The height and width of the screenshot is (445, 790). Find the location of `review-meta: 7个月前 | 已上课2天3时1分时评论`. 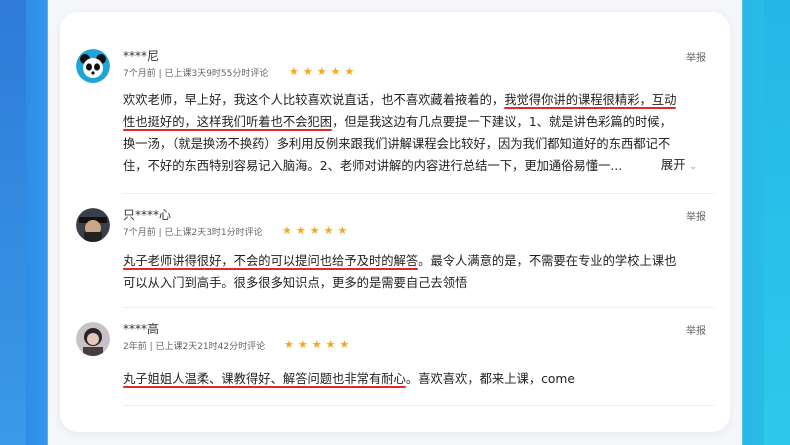

review-meta: 7个月前 | 已上课2天3时1分时评论 is located at coordinates (193, 233).